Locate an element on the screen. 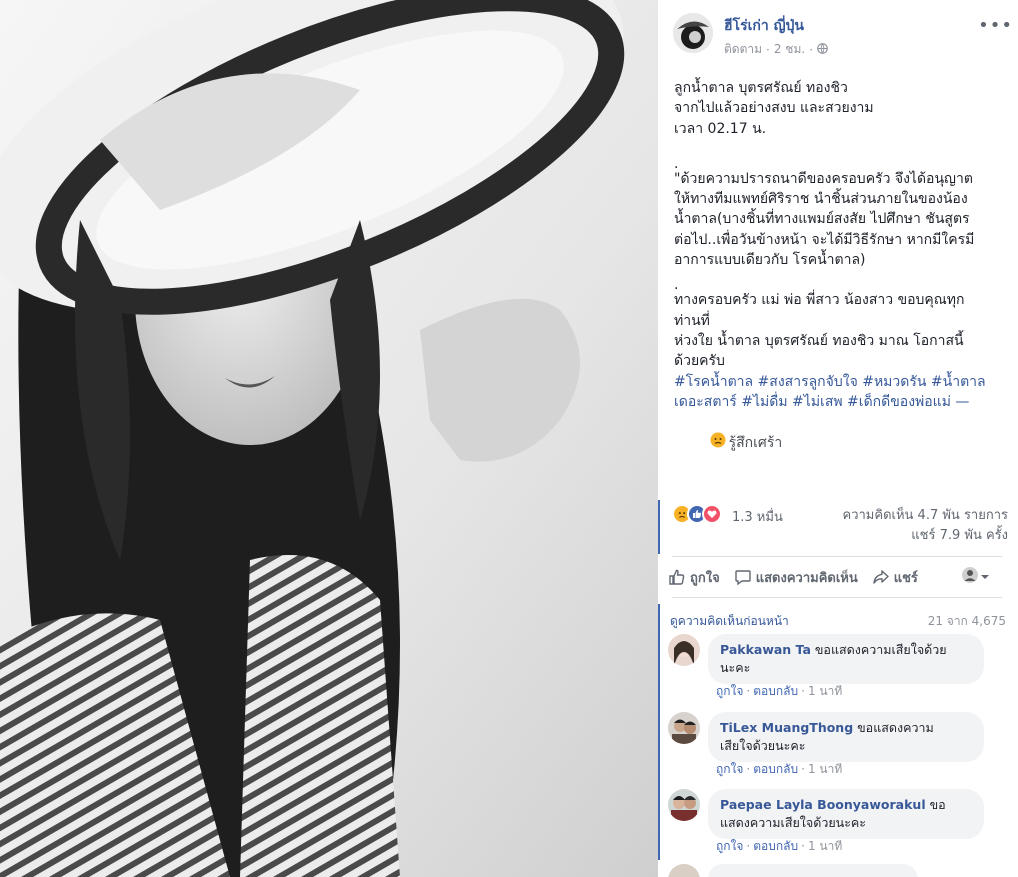  comments-count: ความคิดเห็น 4.7 พัน รายการ is located at coordinates (913, 516).